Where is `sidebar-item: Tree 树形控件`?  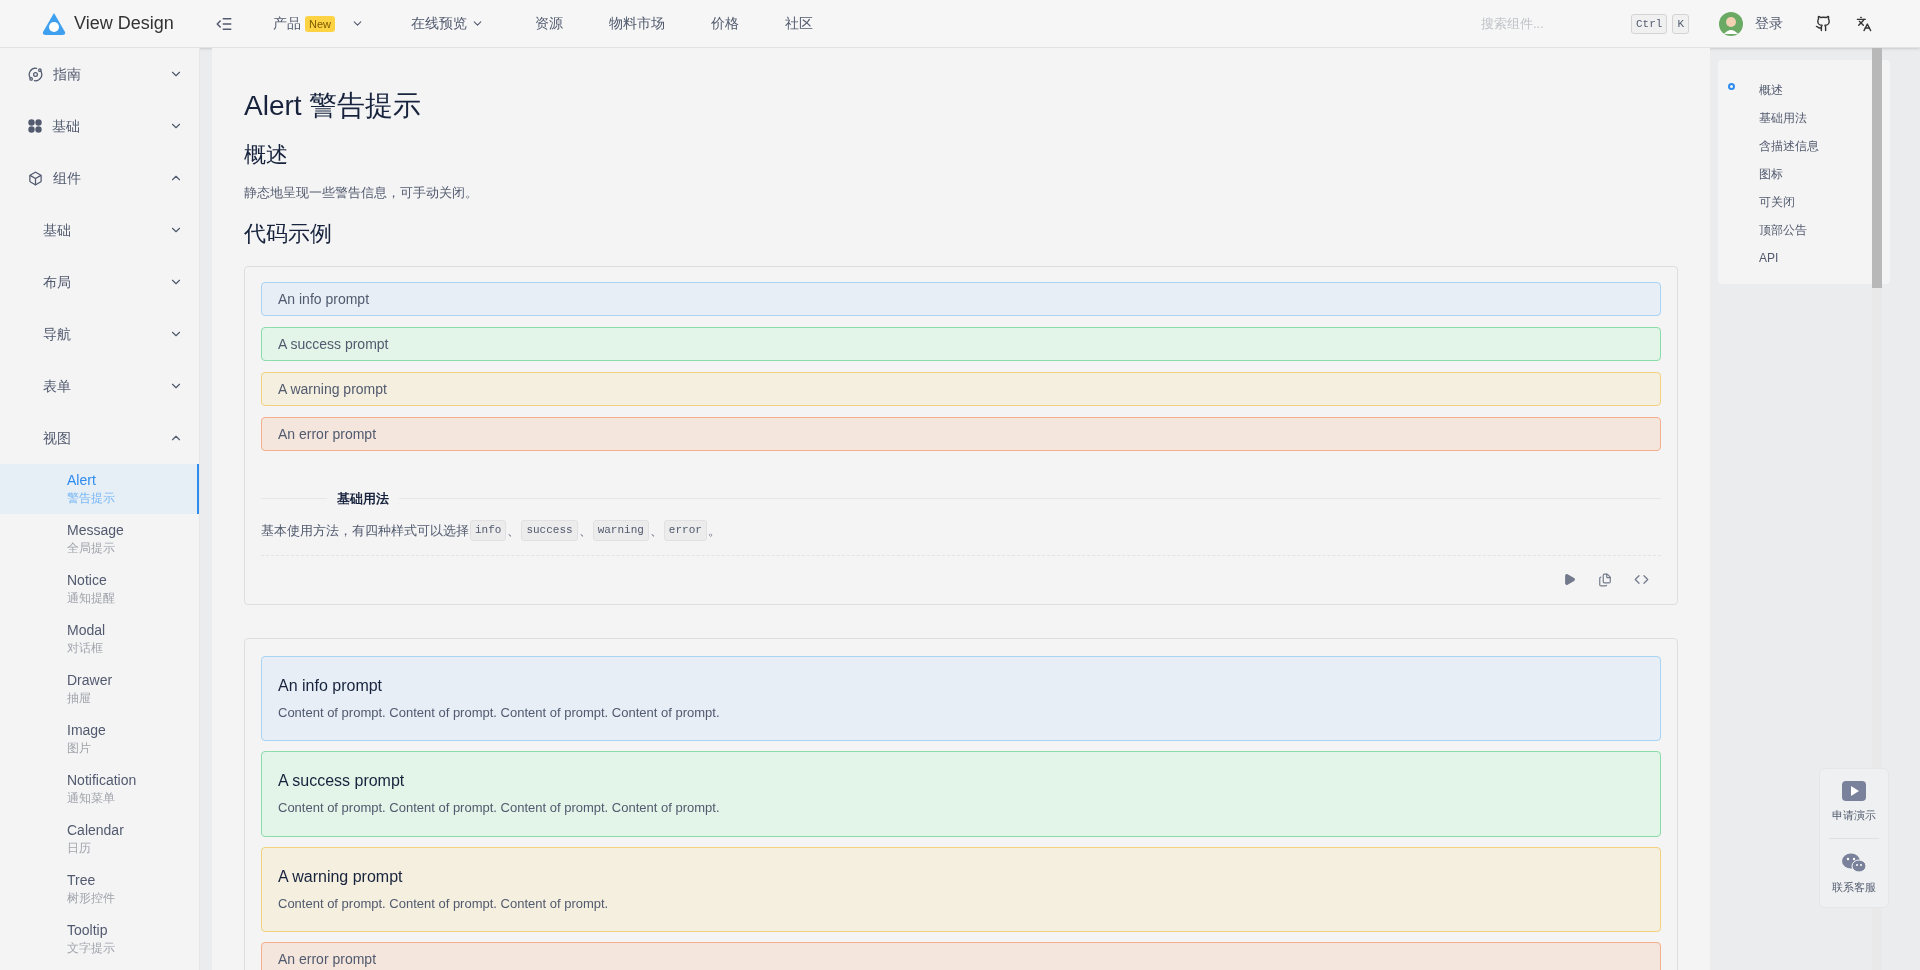
sidebar-item: Tree 树形控件 is located at coordinates (99, 889).